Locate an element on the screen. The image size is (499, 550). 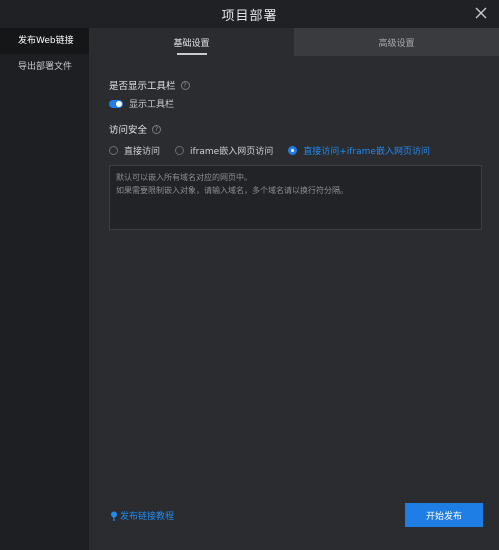
toggle-label: 显示工具栏 is located at coordinates (152, 105).